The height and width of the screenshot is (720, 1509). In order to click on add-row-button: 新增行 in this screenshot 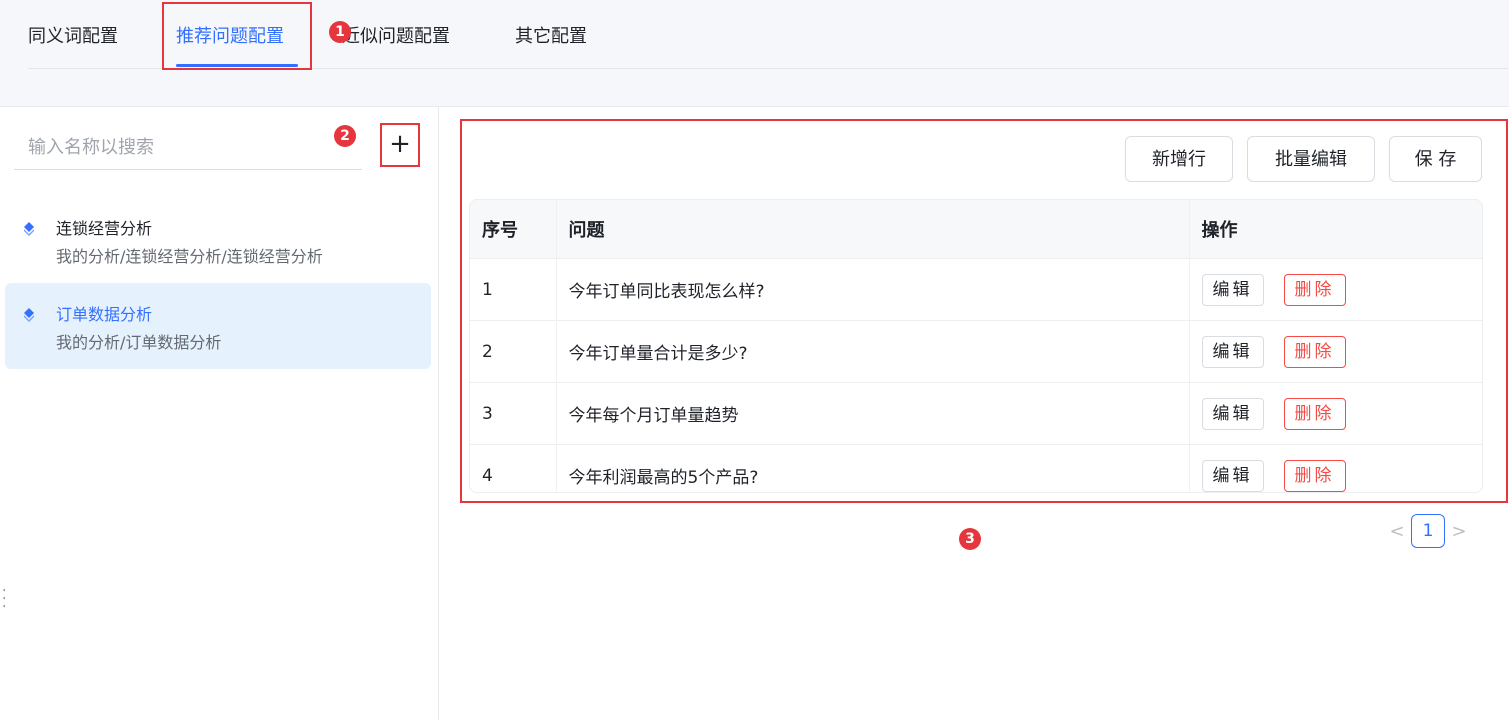, I will do `click(1179, 159)`.